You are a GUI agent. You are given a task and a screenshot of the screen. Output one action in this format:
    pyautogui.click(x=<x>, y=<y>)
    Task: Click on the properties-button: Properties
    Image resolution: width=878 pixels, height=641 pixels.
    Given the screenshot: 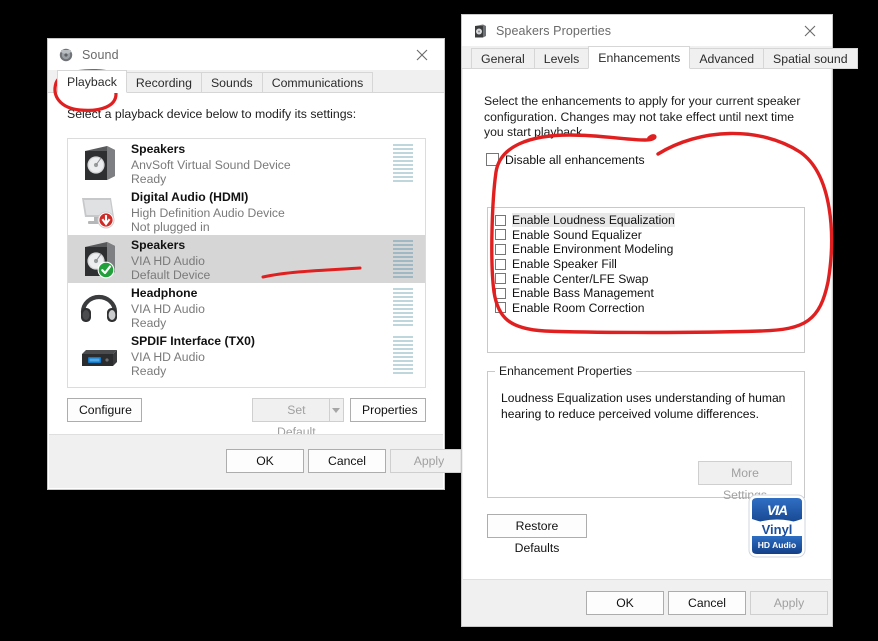 What is the action you would take?
    pyautogui.click(x=388, y=410)
    